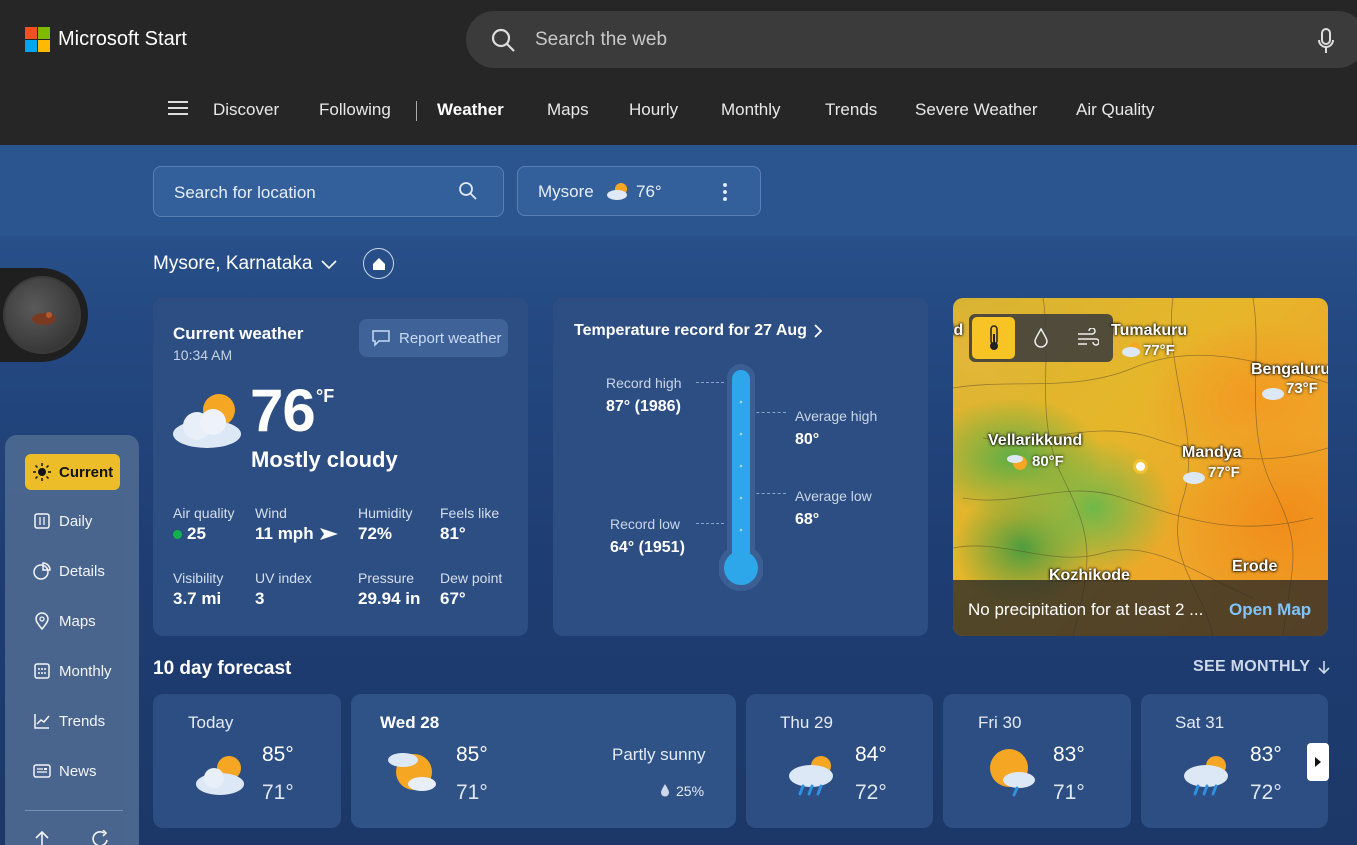 This screenshot has width=1357, height=845. Describe the element at coordinates (543, 761) in the screenshot. I see `forecast-day-card-selected: Wed 28 85° 71° Partly sunny 25%` at that location.